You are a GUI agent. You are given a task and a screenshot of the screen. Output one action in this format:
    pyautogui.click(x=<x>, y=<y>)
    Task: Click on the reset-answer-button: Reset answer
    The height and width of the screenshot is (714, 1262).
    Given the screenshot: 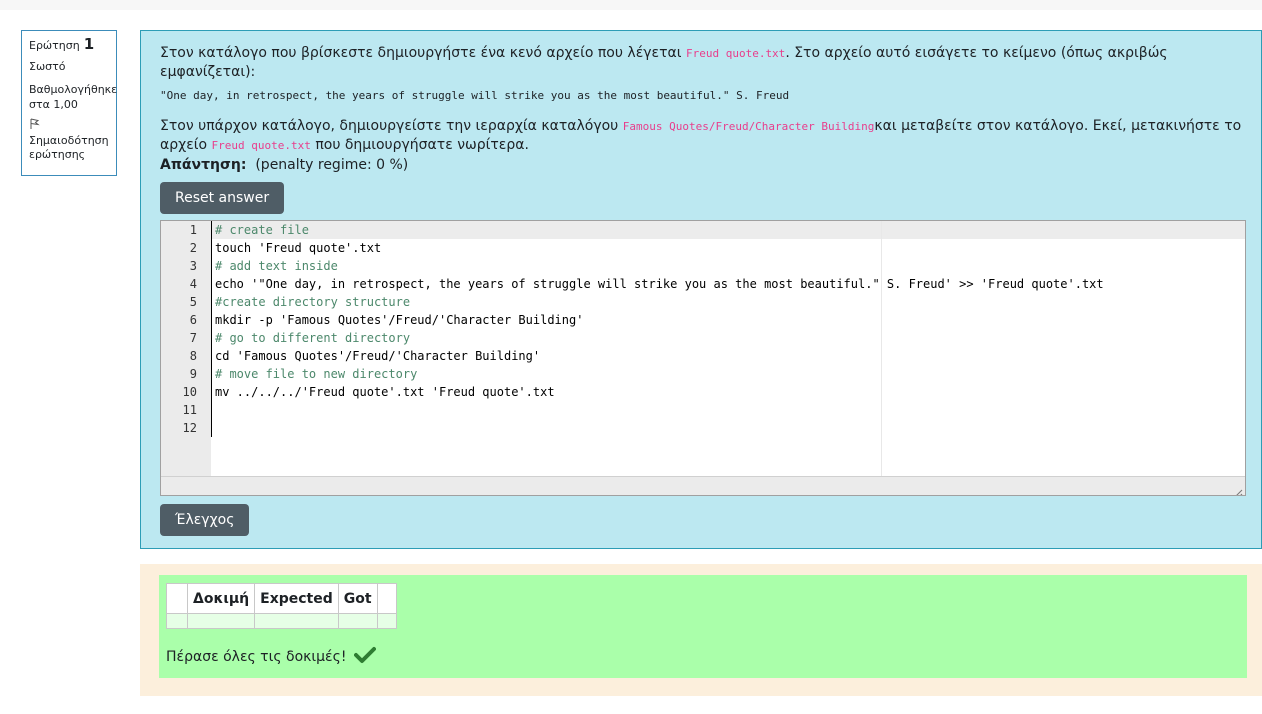 What is the action you would take?
    pyautogui.click(x=222, y=198)
    